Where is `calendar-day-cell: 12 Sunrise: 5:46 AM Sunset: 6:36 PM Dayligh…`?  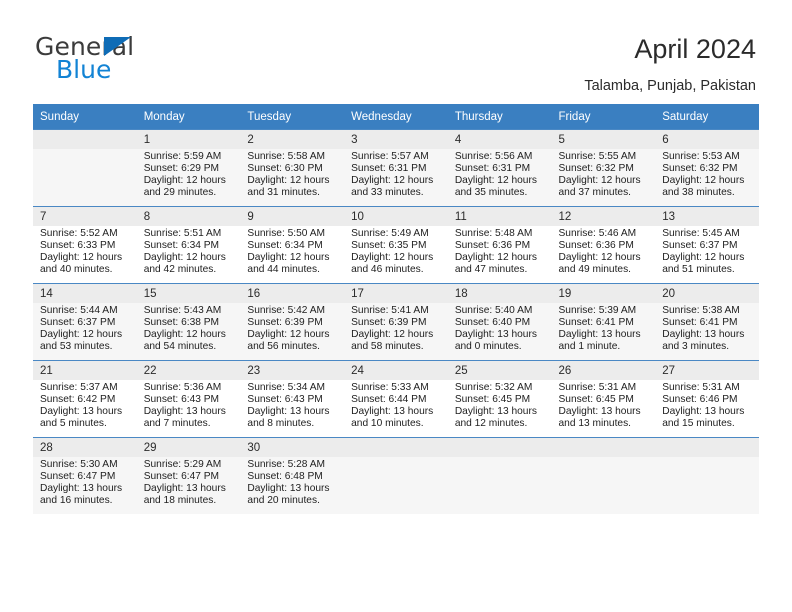 calendar-day-cell: 12 Sunrise: 5:46 AM Sunset: 6:36 PM Dayligh… is located at coordinates (603, 244).